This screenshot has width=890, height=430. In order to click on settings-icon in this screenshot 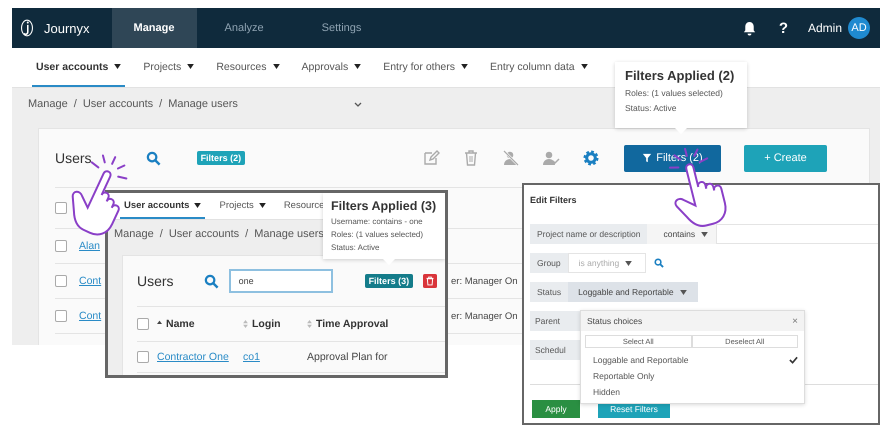, I will do `click(591, 158)`.